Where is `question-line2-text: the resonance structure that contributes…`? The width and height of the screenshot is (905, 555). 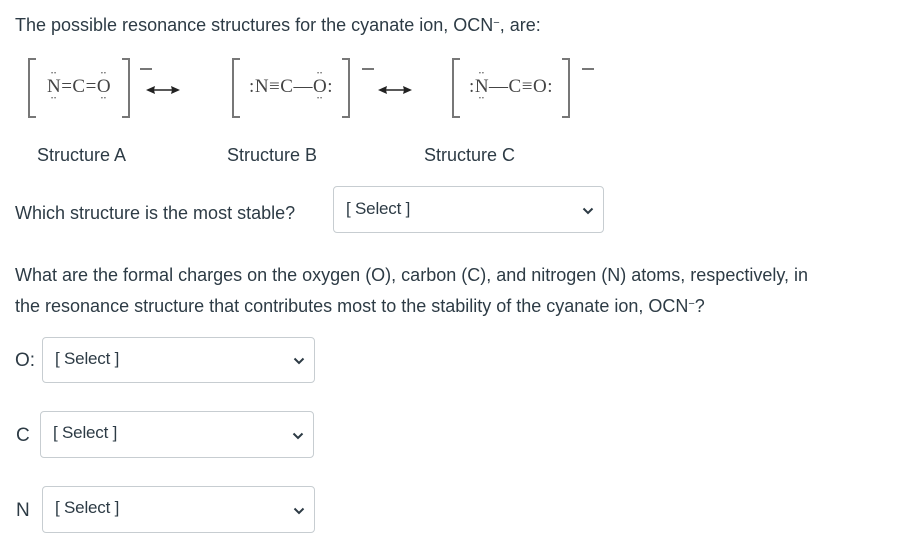 question-line2-text: the resonance structure that contributes… is located at coordinates (352, 306).